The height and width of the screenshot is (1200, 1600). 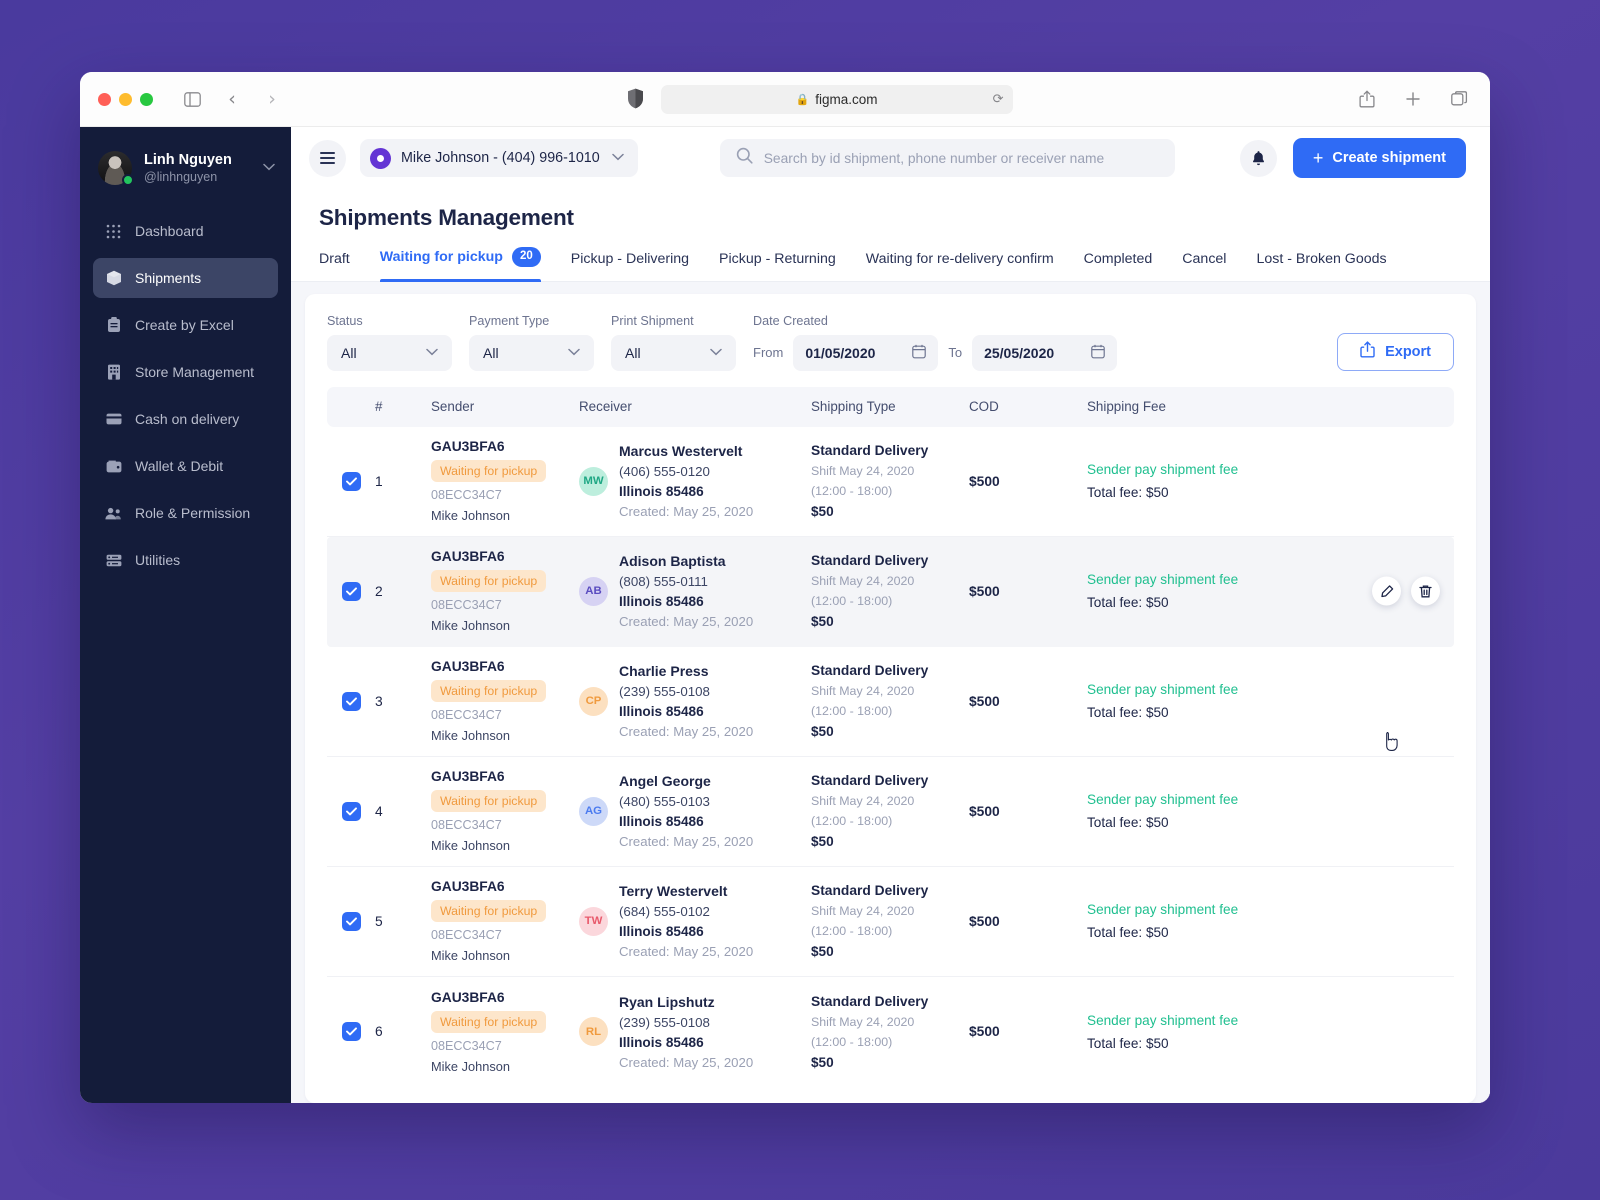 What do you see at coordinates (673, 352) in the screenshot?
I see `print-shipment-select: All` at bounding box center [673, 352].